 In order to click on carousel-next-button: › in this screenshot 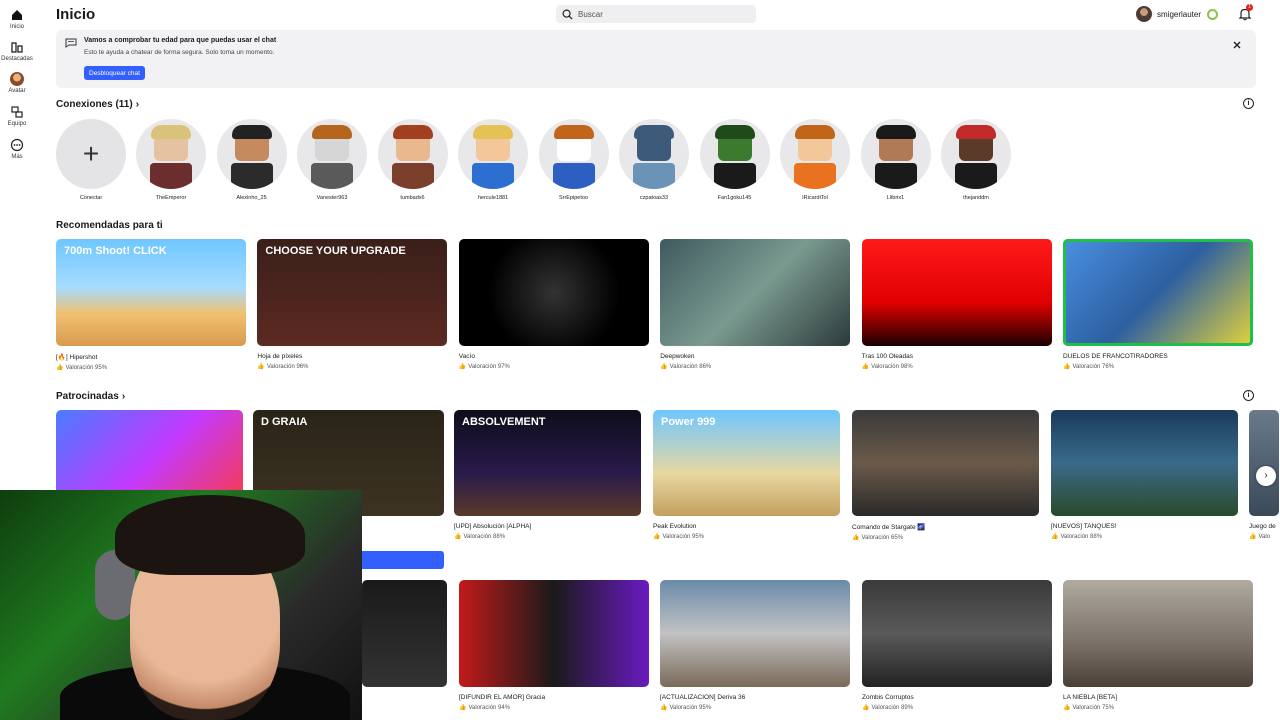, I will do `click(1266, 476)`.